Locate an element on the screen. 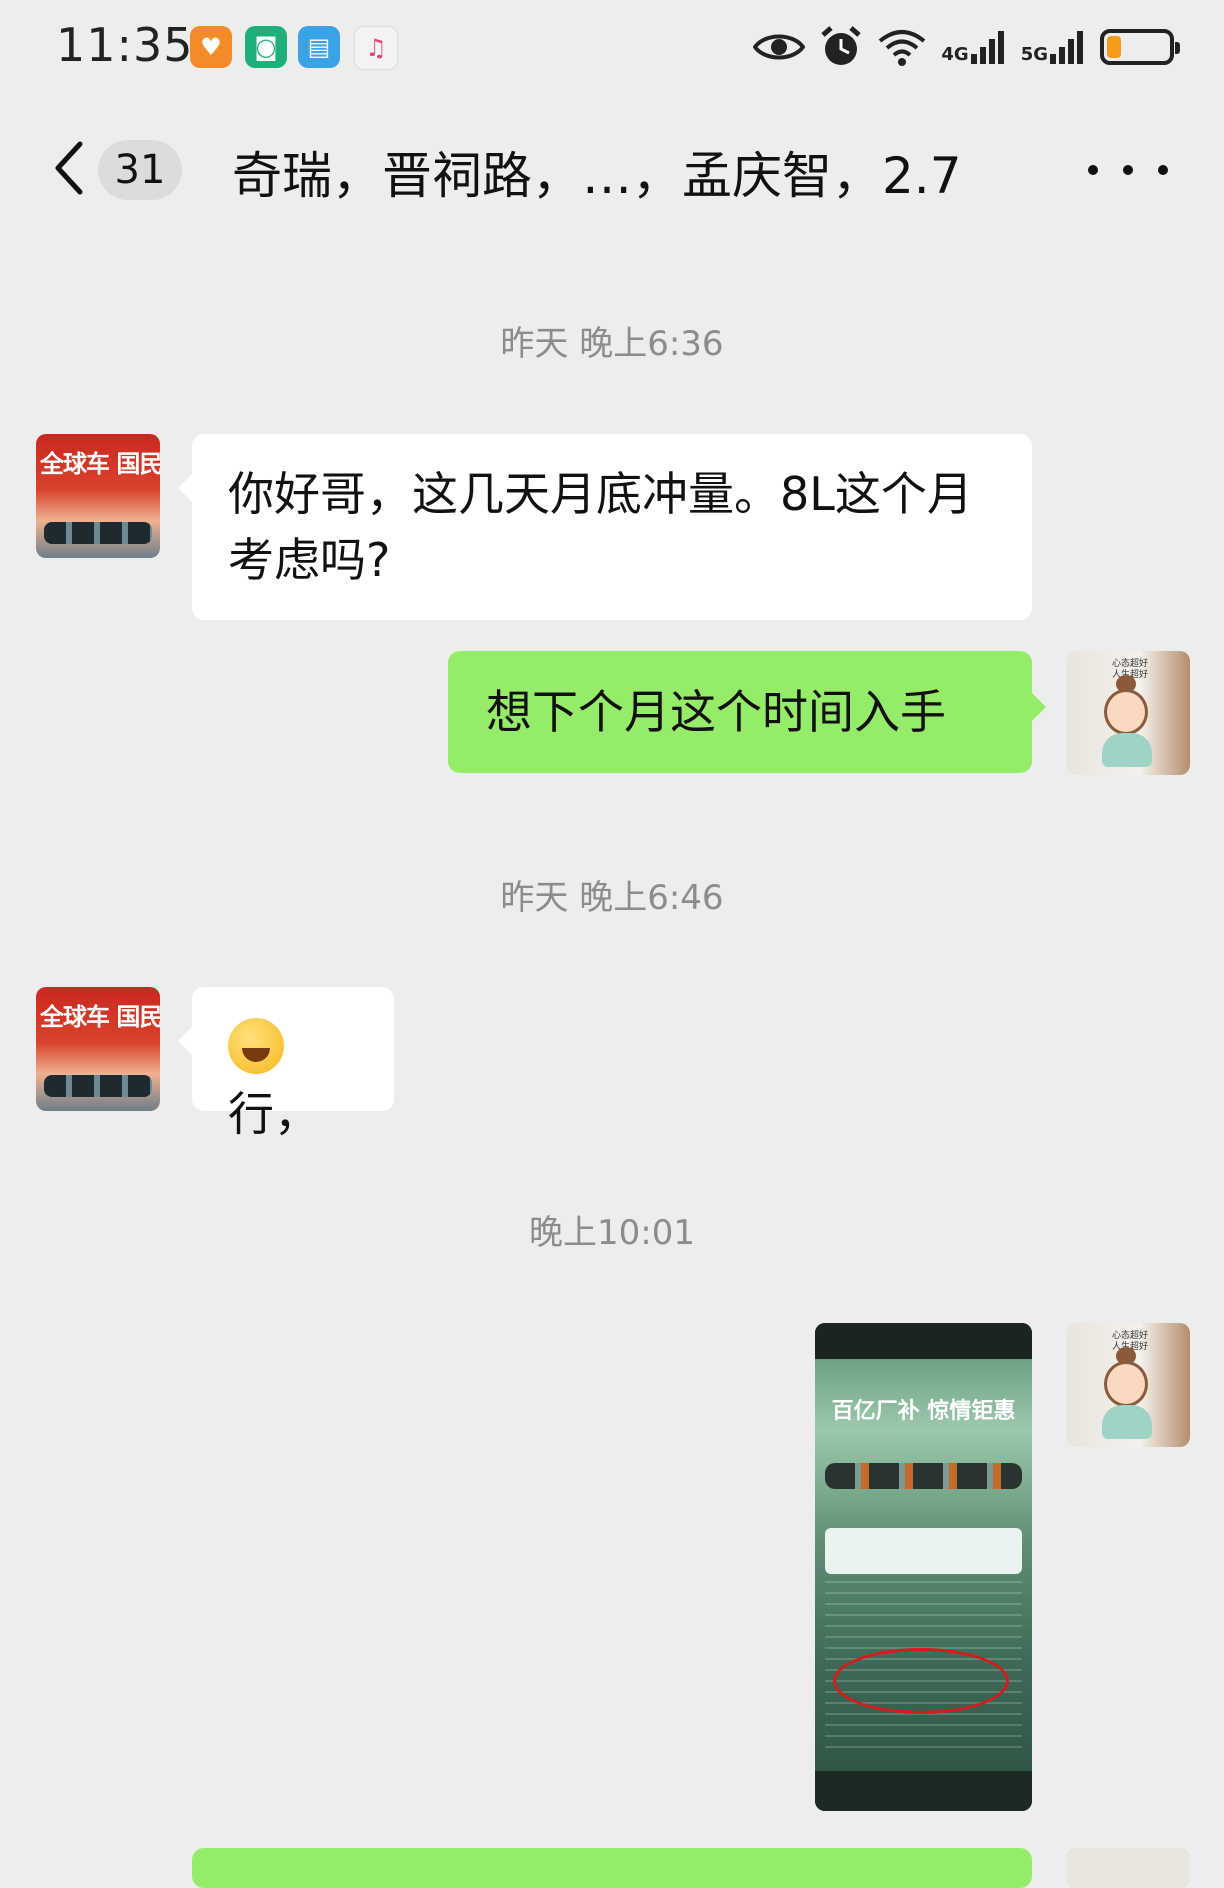 The image size is (1224, 1888). outgoing-message-bubble: 想下个月这个时间入手 is located at coordinates (747, 712).